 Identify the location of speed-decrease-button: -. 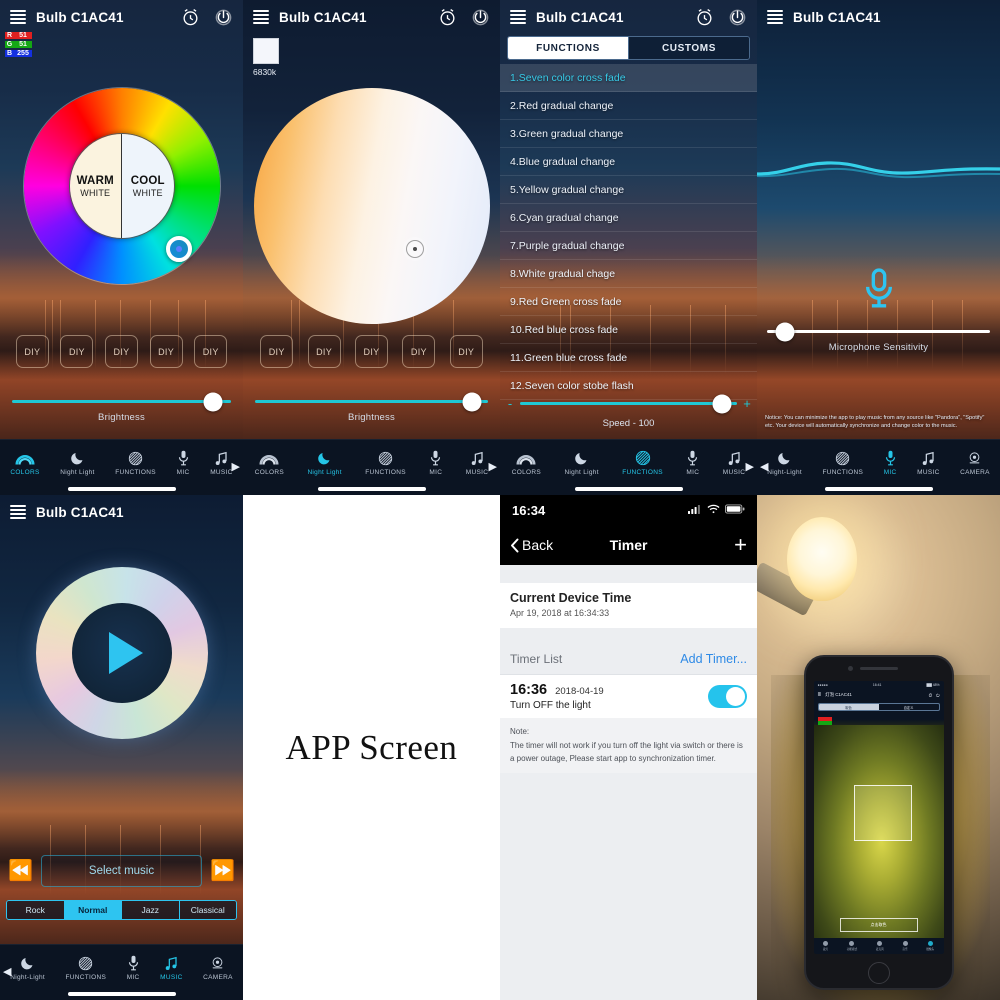
(510, 403).